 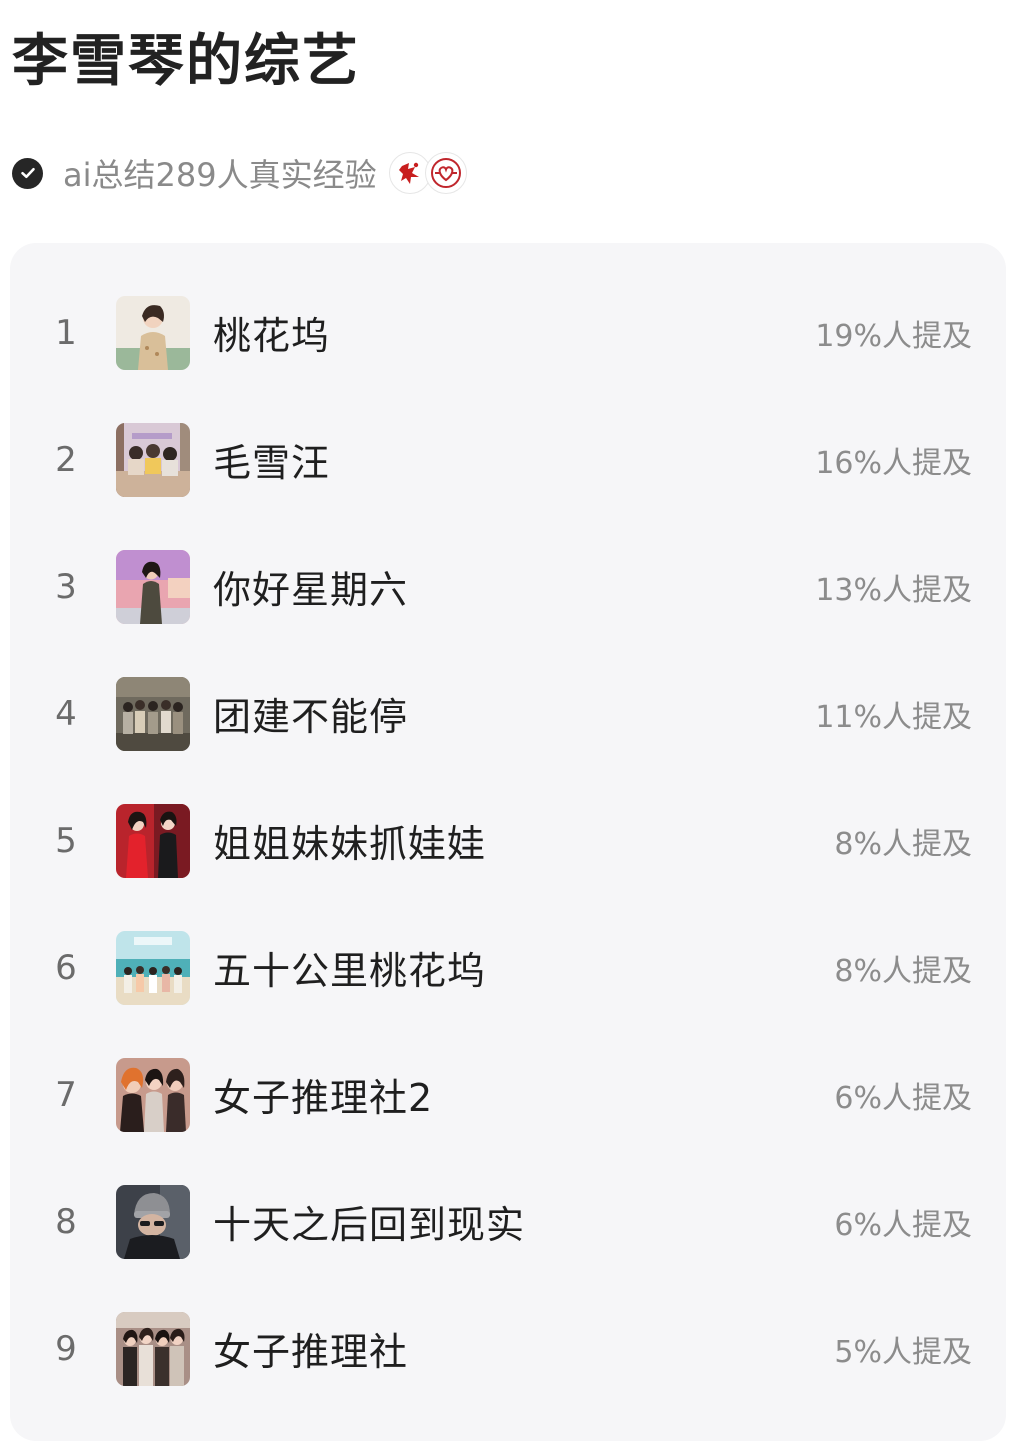 What do you see at coordinates (508, 459) in the screenshot?
I see `list-item-2: 2 毛雪汪 16%人提及` at bounding box center [508, 459].